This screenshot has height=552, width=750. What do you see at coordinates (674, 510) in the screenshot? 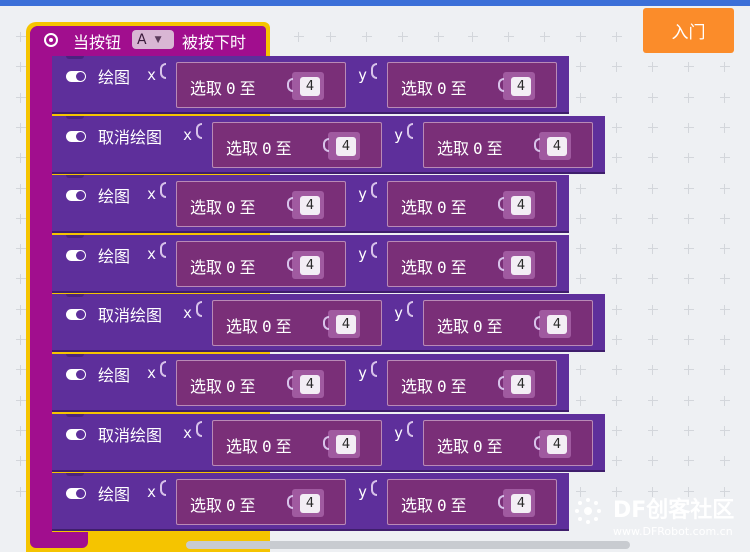
I see `watermark-brand: DF创客社区` at bounding box center [674, 510].